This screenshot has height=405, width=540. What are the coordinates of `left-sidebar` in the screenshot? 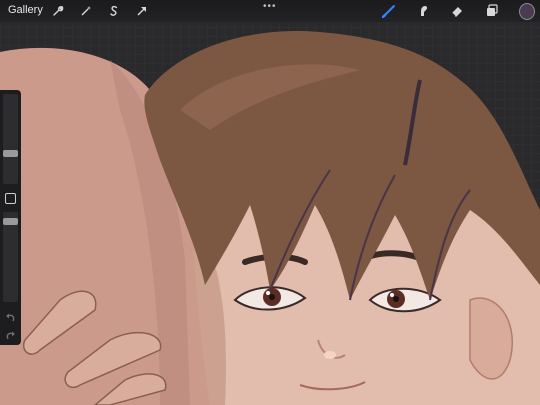 It's located at (10, 217).